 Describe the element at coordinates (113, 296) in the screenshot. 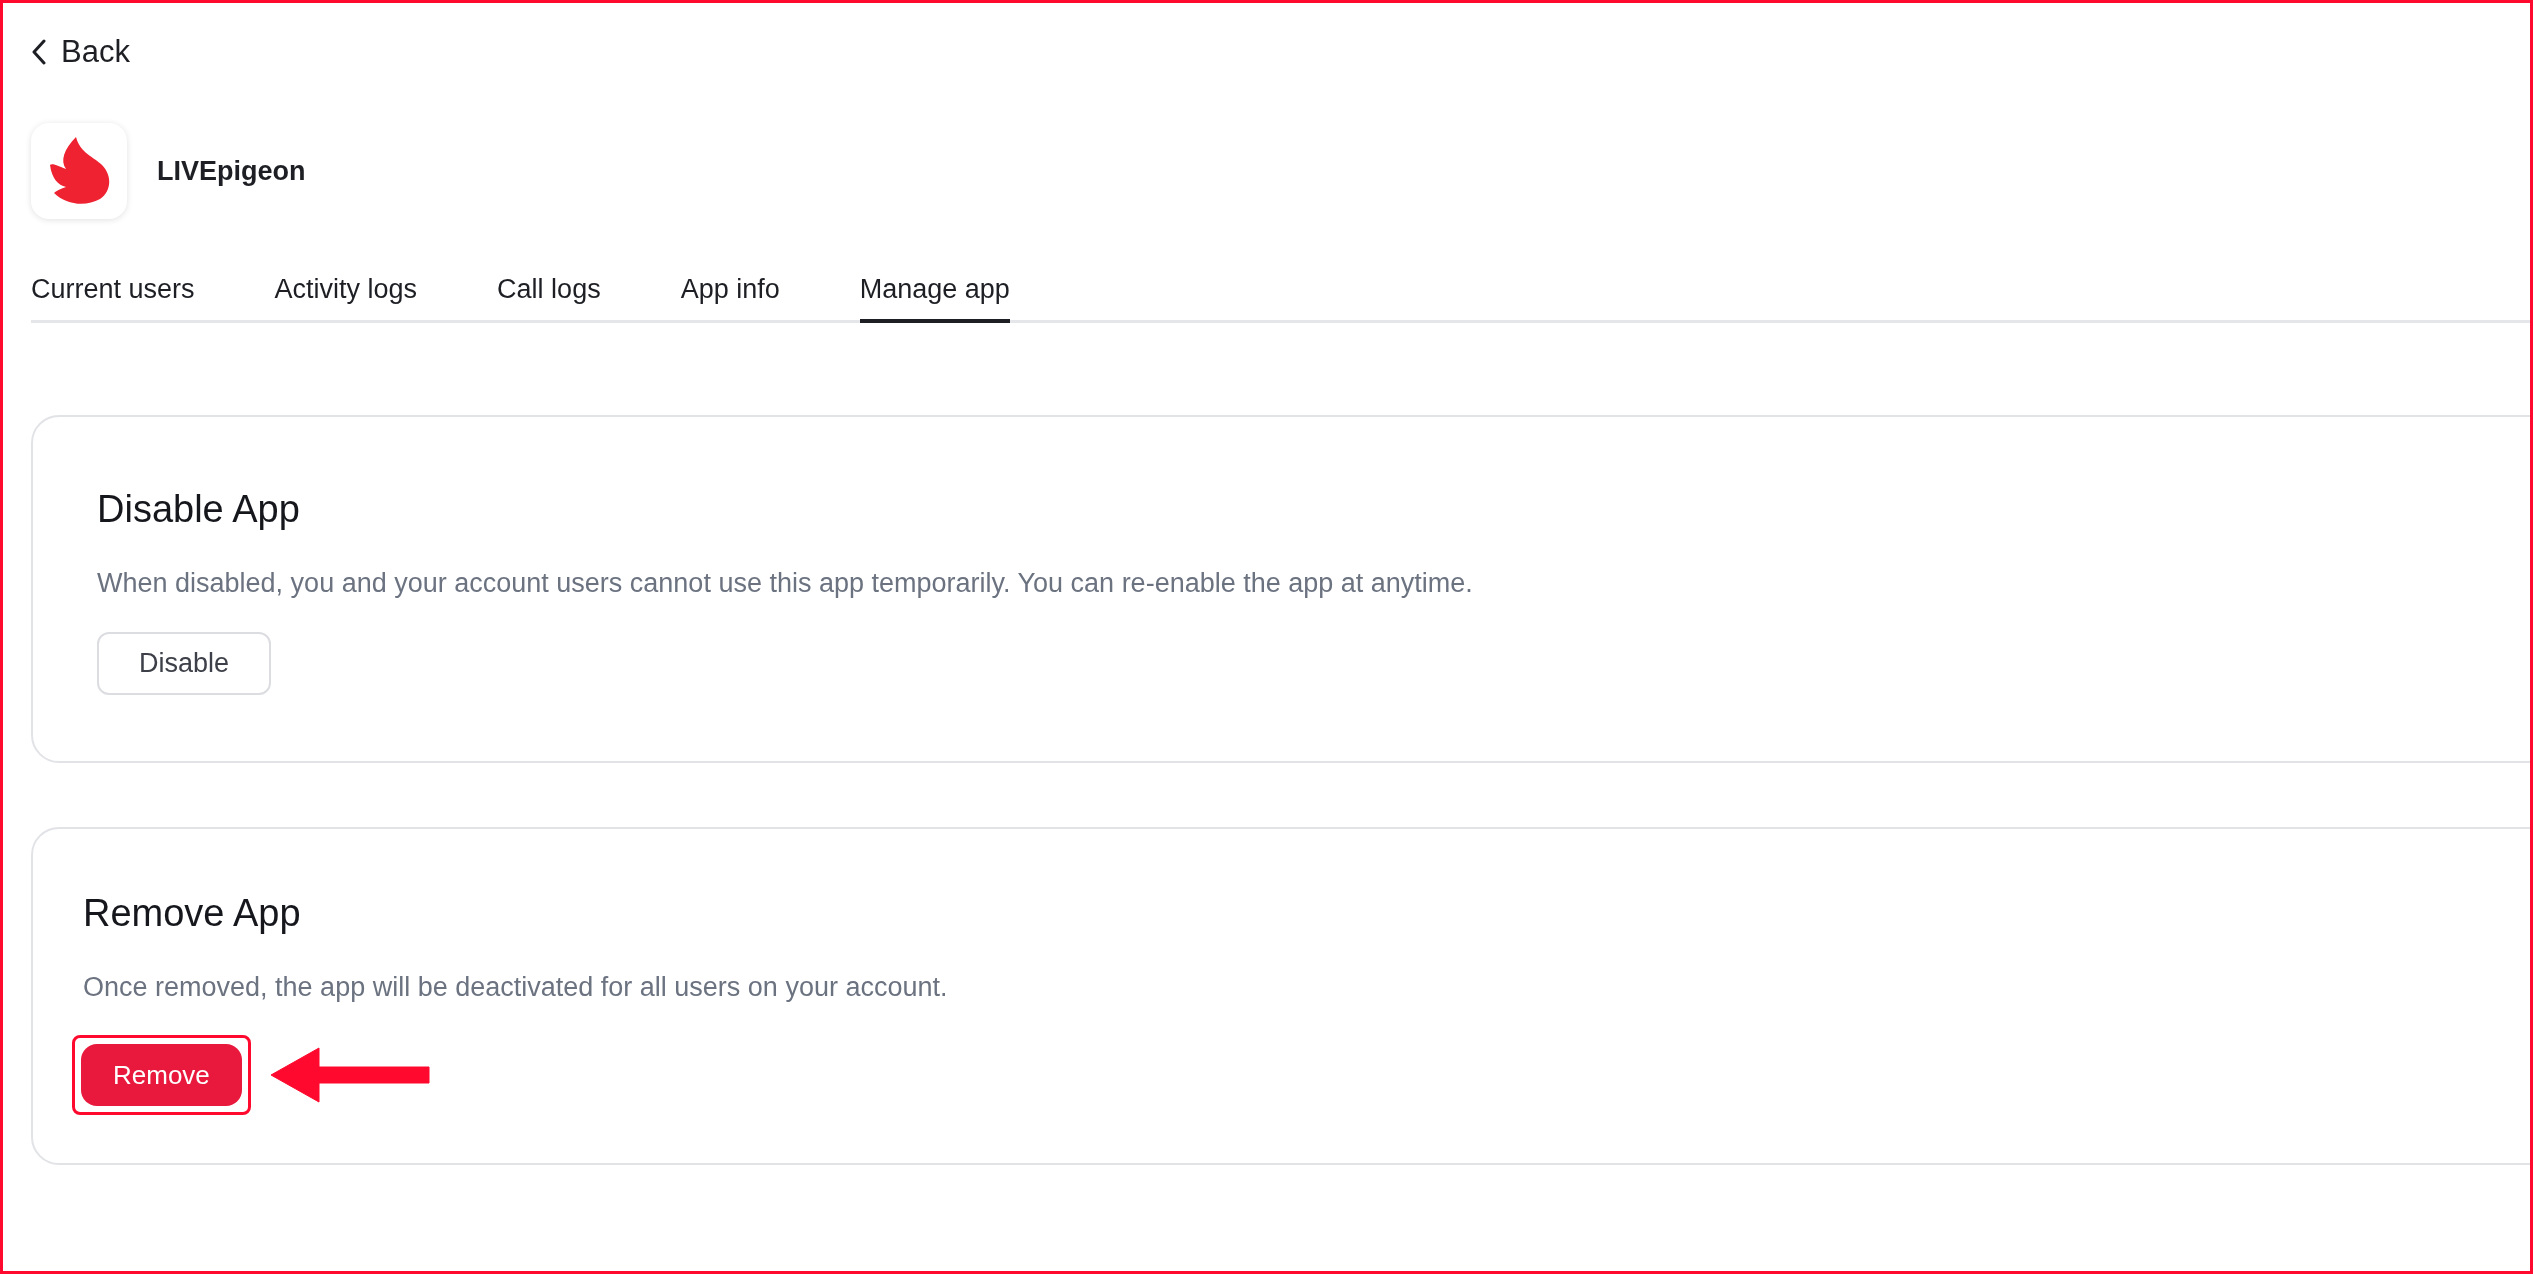

I see `tab: Current users` at that location.